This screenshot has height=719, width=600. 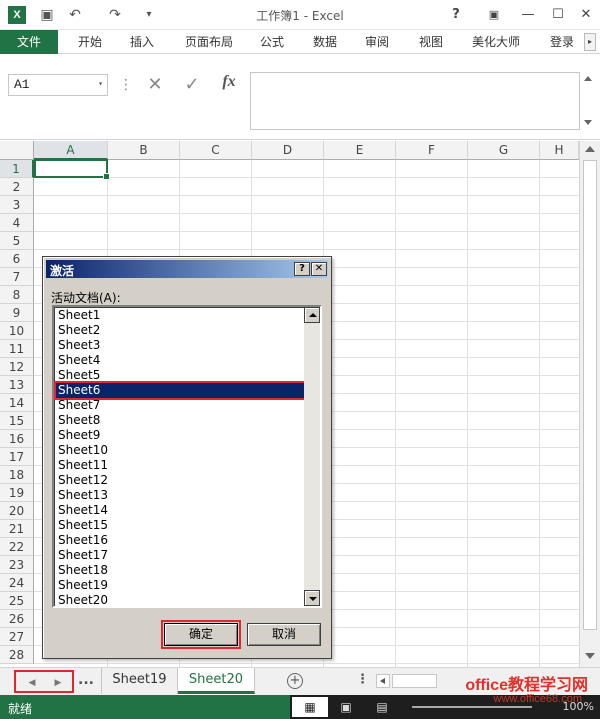 What do you see at coordinates (90, 42) in the screenshot?
I see `tab-home: 开始` at bounding box center [90, 42].